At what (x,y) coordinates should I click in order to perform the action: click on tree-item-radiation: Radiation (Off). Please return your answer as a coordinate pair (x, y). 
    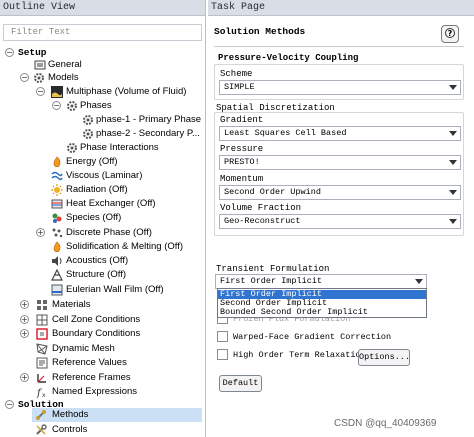
    Looking at the image, I should click on (102, 190).